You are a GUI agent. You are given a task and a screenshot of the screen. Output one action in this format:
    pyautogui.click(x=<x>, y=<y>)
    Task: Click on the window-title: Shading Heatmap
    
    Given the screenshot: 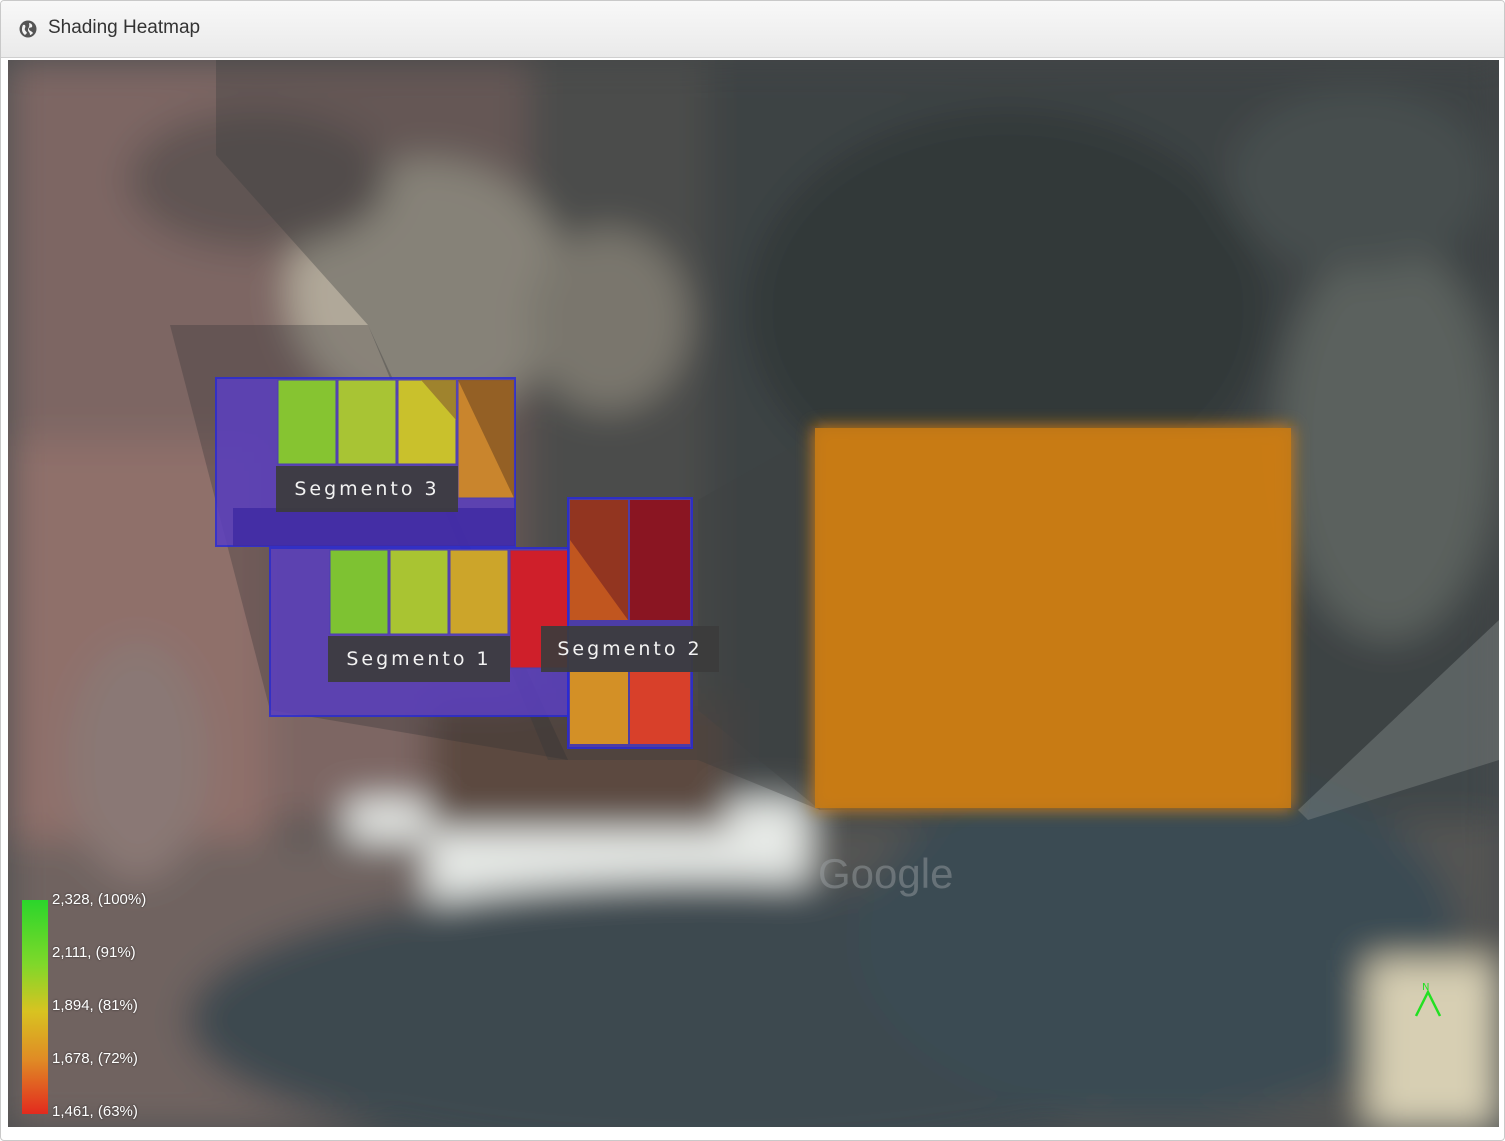 What is the action you would take?
    pyautogui.click(x=124, y=27)
    